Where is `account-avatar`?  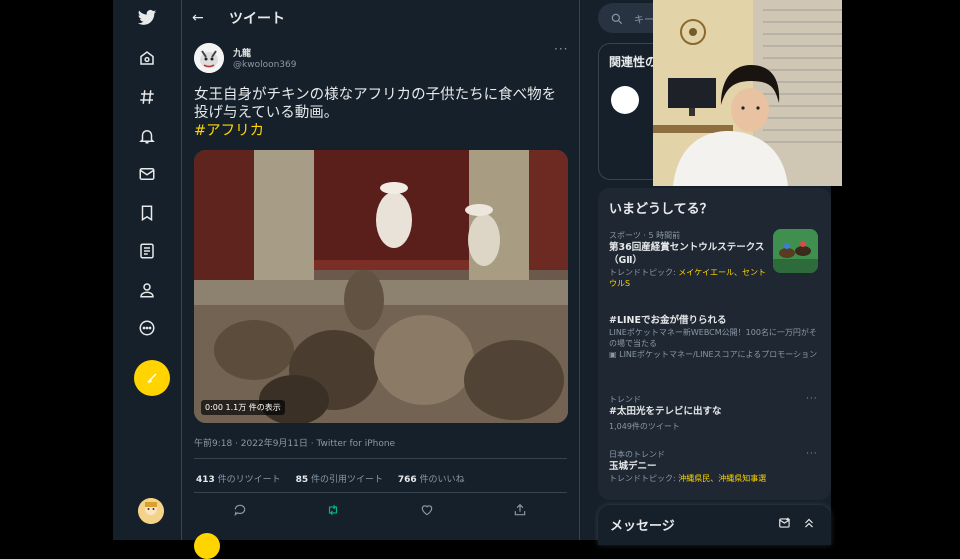
account-avatar is located at coordinates (151, 511).